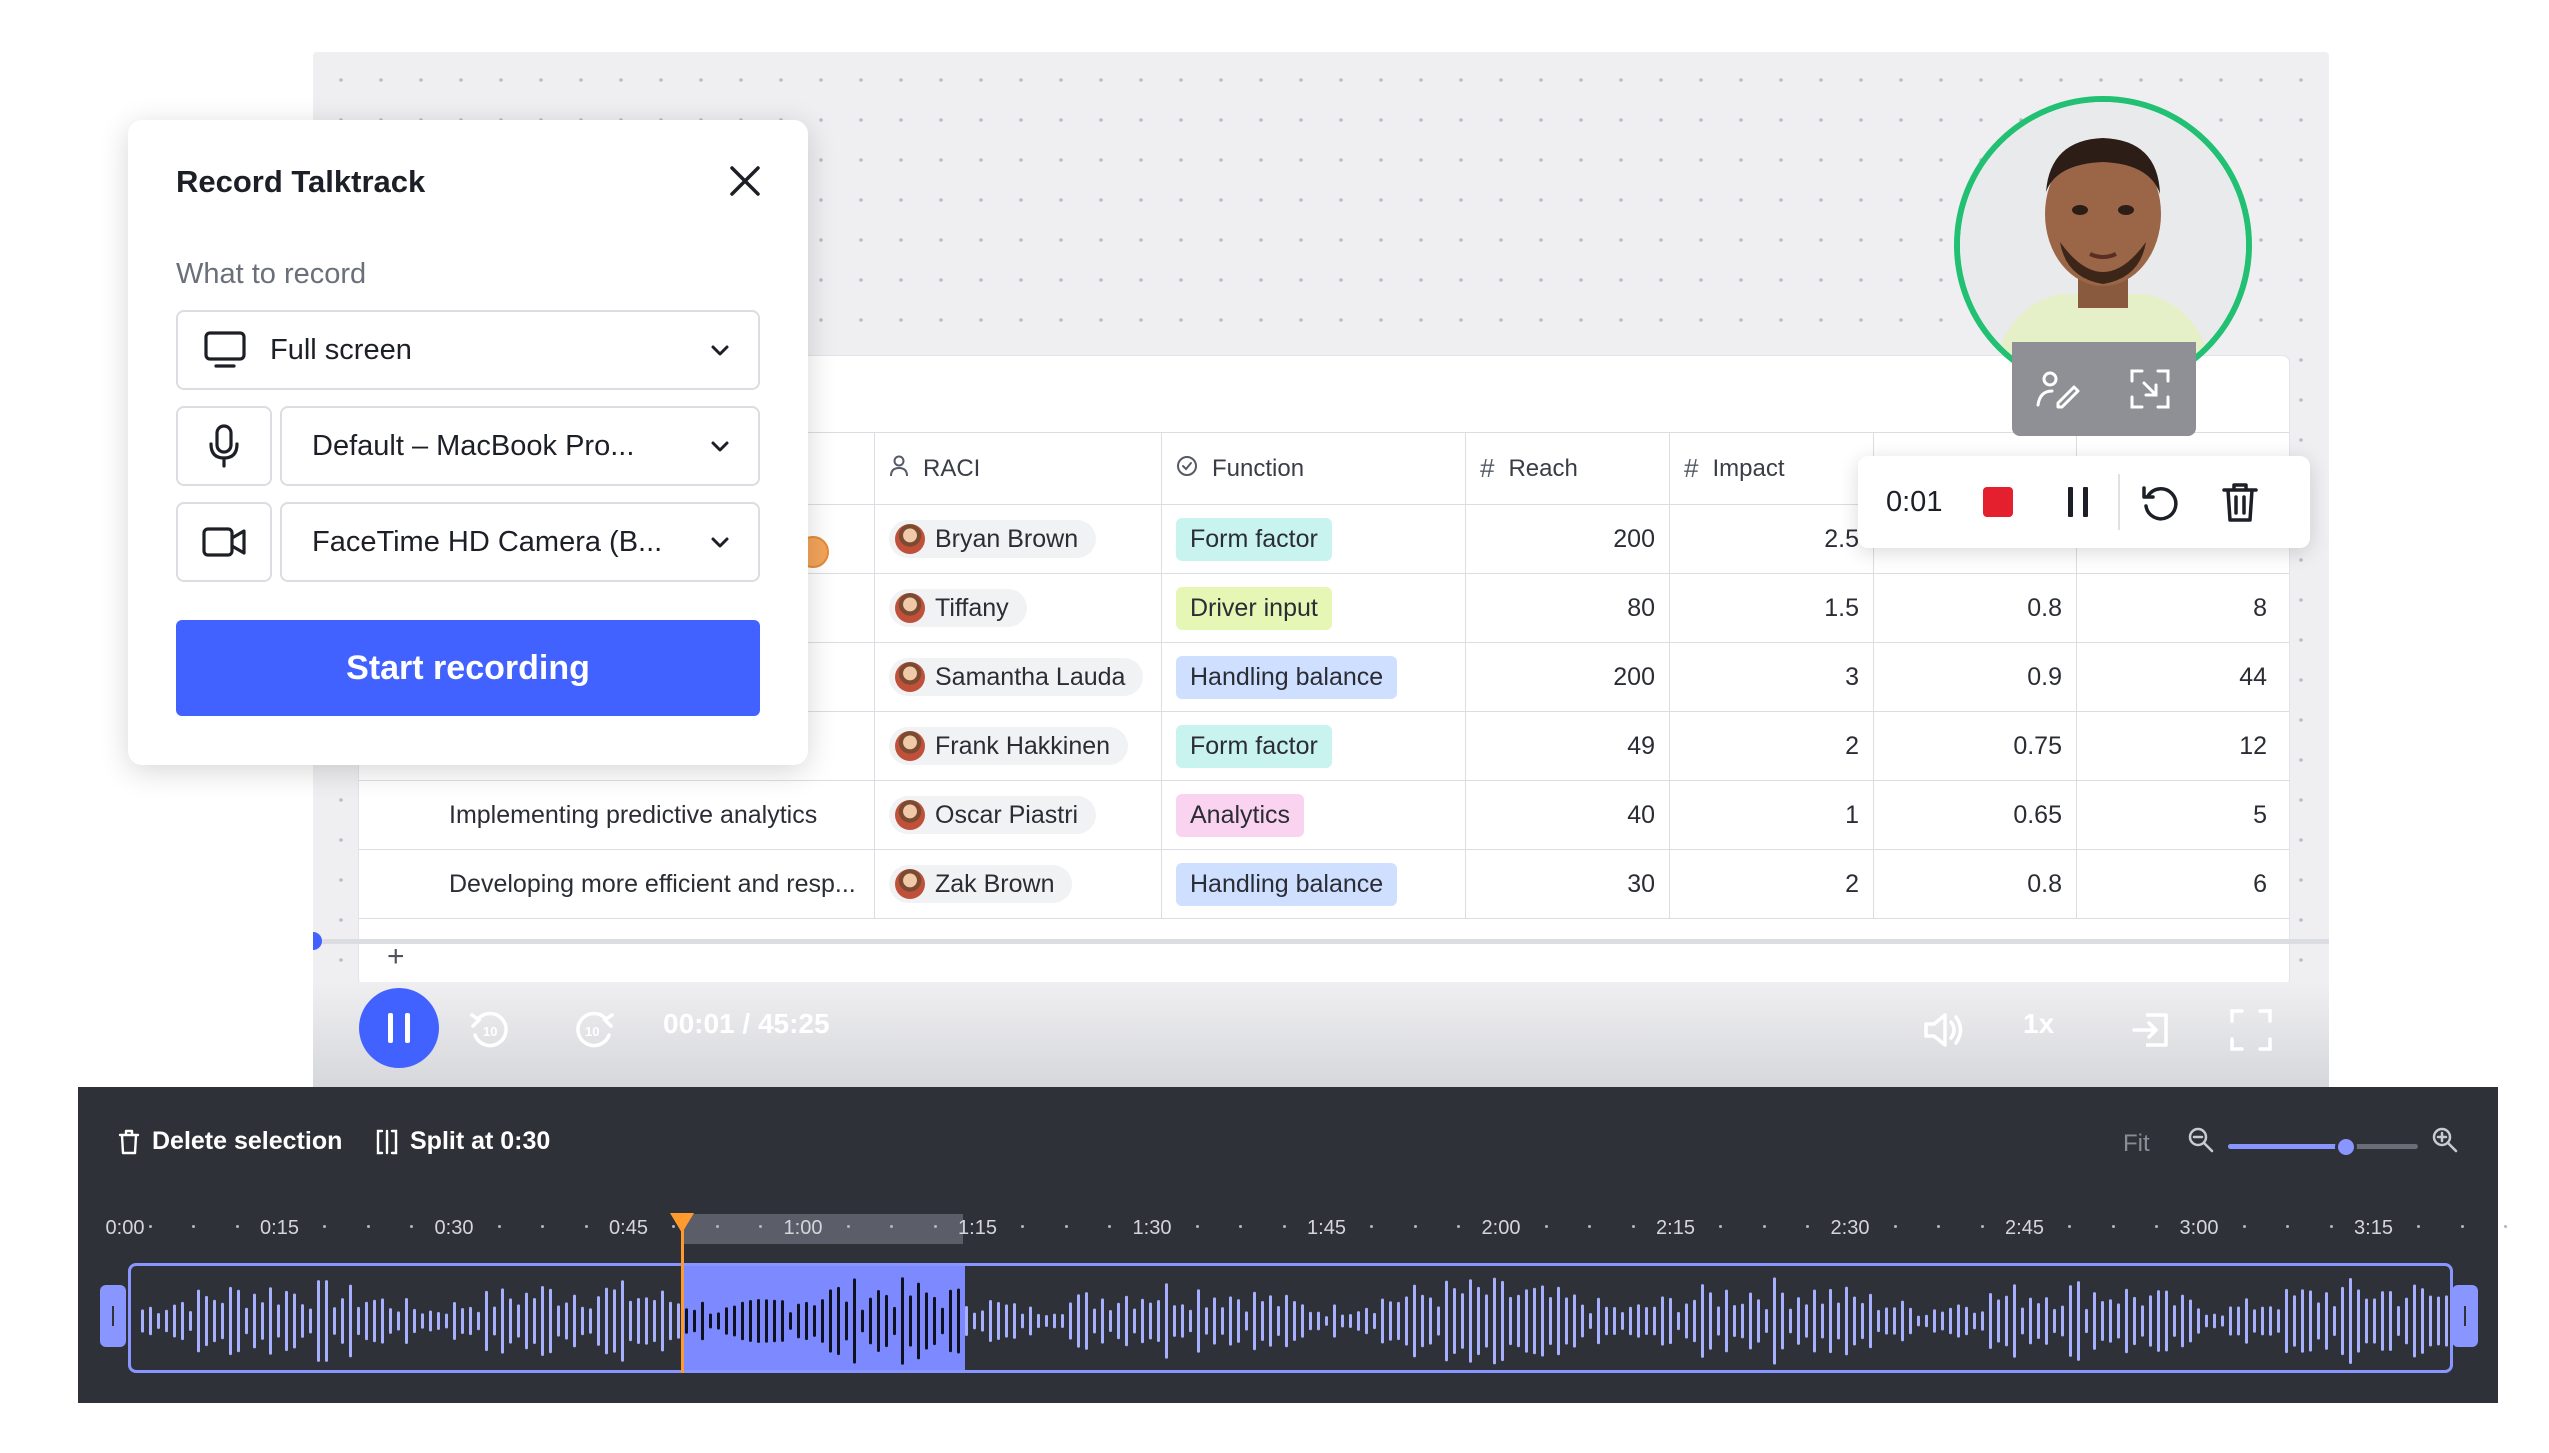 This screenshot has width=2549, height=1453. I want to click on person-chip: Samantha Lauda, so click(1016, 677).